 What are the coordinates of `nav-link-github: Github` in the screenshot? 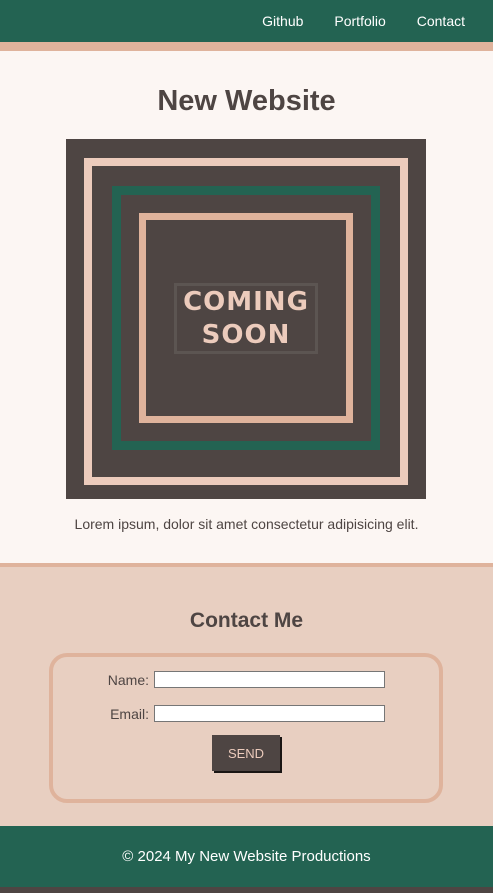 It's located at (282, 21).